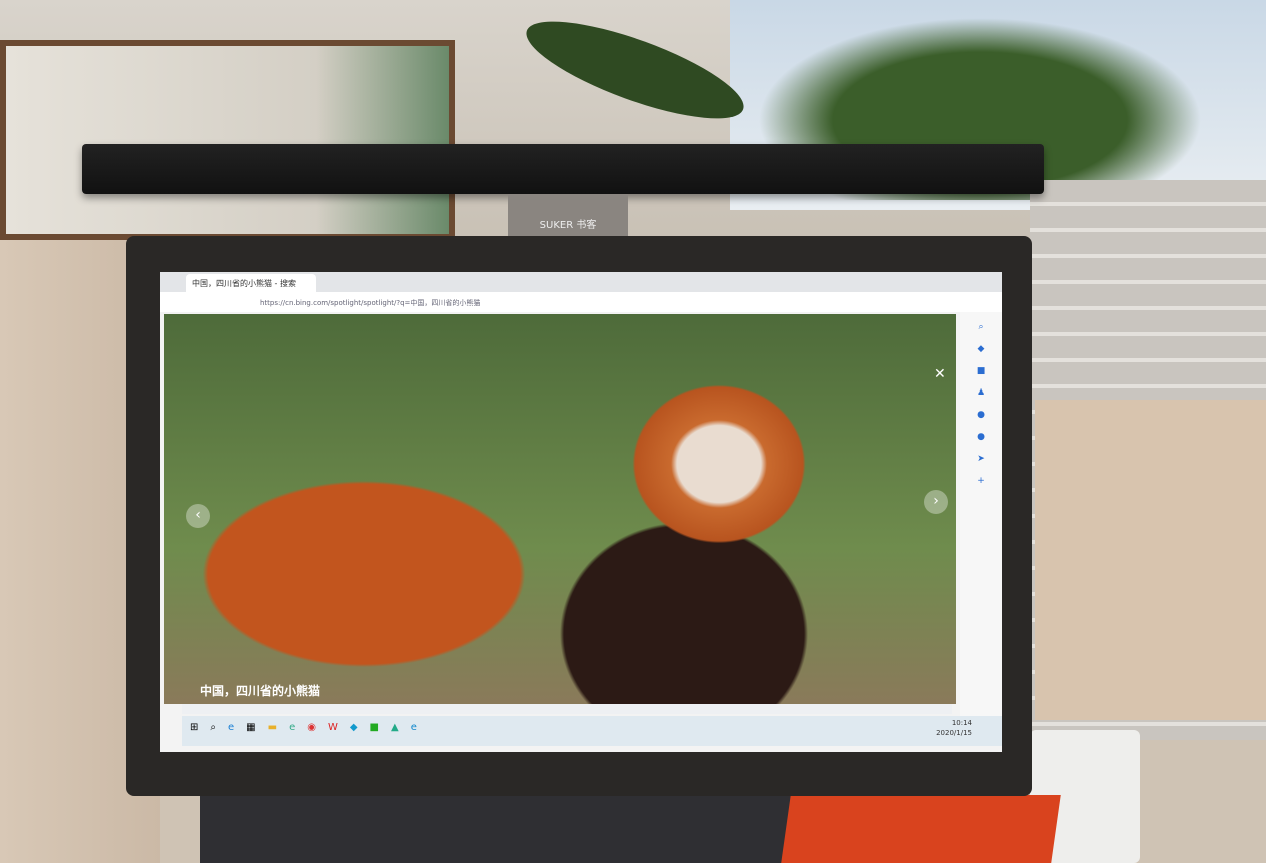 This screenshot has width=1266, height=863. What do you see at coordinates (981, 522) in the screenshot?
I see `edge-sidebar: ⌕ ◆ ■ ♟ ● ● ➤ +` at bounding box center [981, 522].